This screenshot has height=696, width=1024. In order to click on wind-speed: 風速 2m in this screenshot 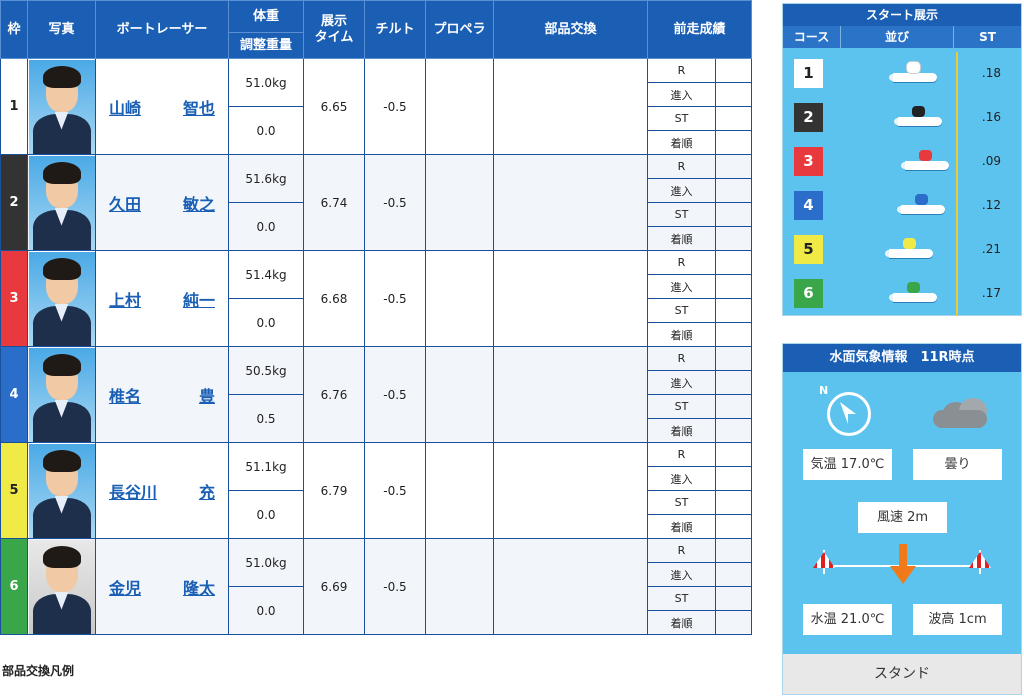, I will do `click(902, 517)`.